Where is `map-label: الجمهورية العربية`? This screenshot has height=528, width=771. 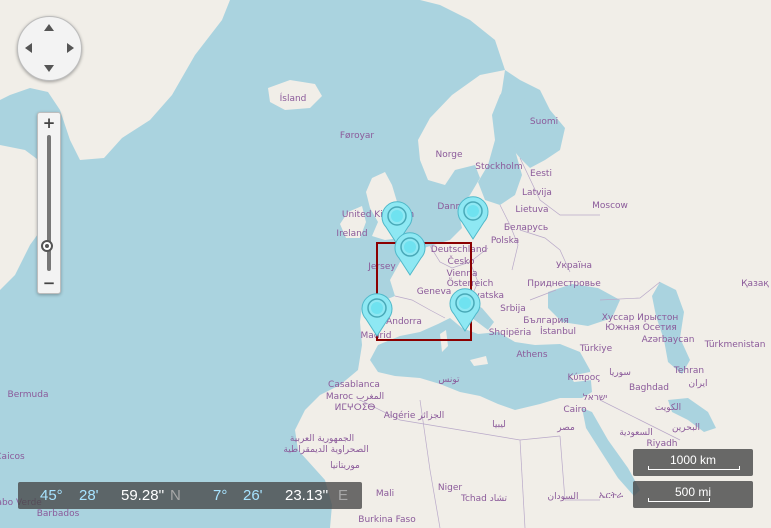 map-label: الجمهورية العربية is located at coordinates (322, 439).